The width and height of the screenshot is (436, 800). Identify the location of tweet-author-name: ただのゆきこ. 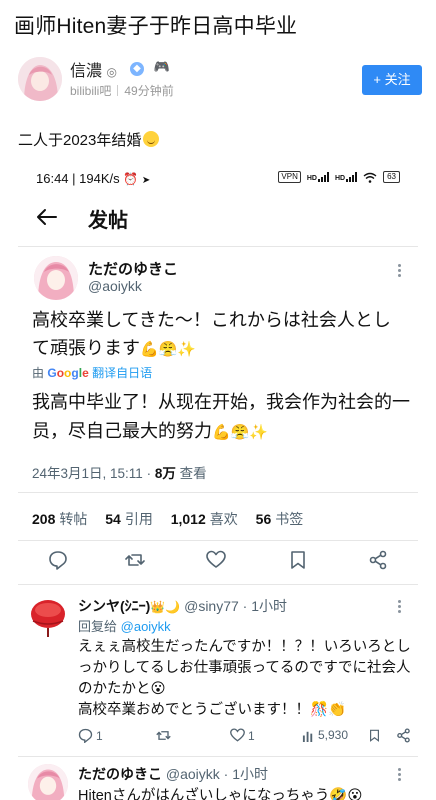
(133, 268).